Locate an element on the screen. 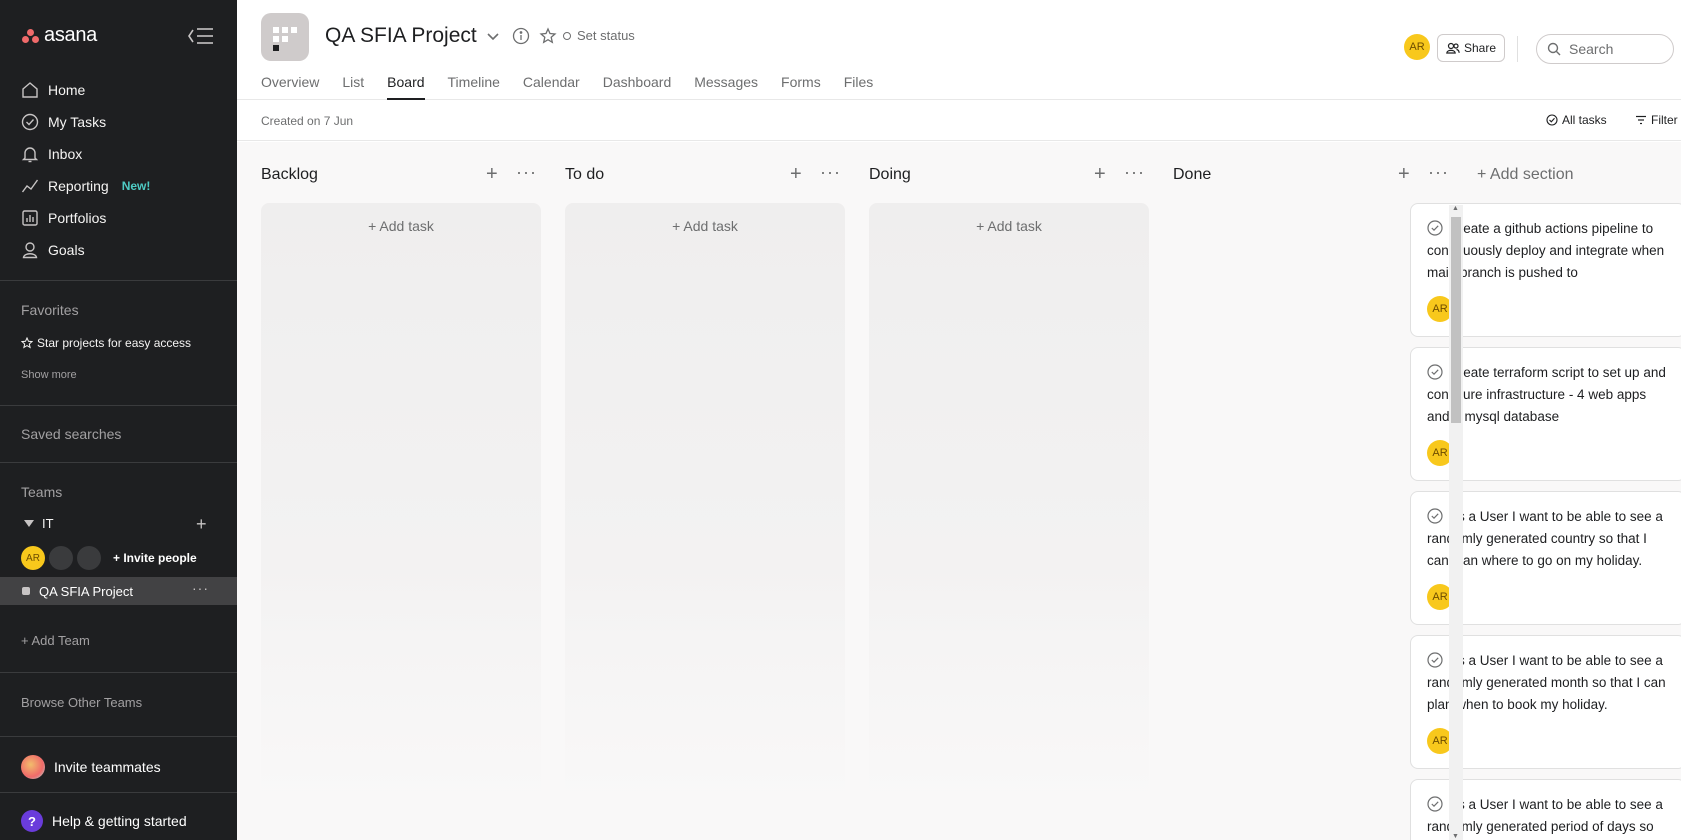 The image size is (1681, 840). saved-searches-heading: Saved searches is located at coordinates (71, 434).